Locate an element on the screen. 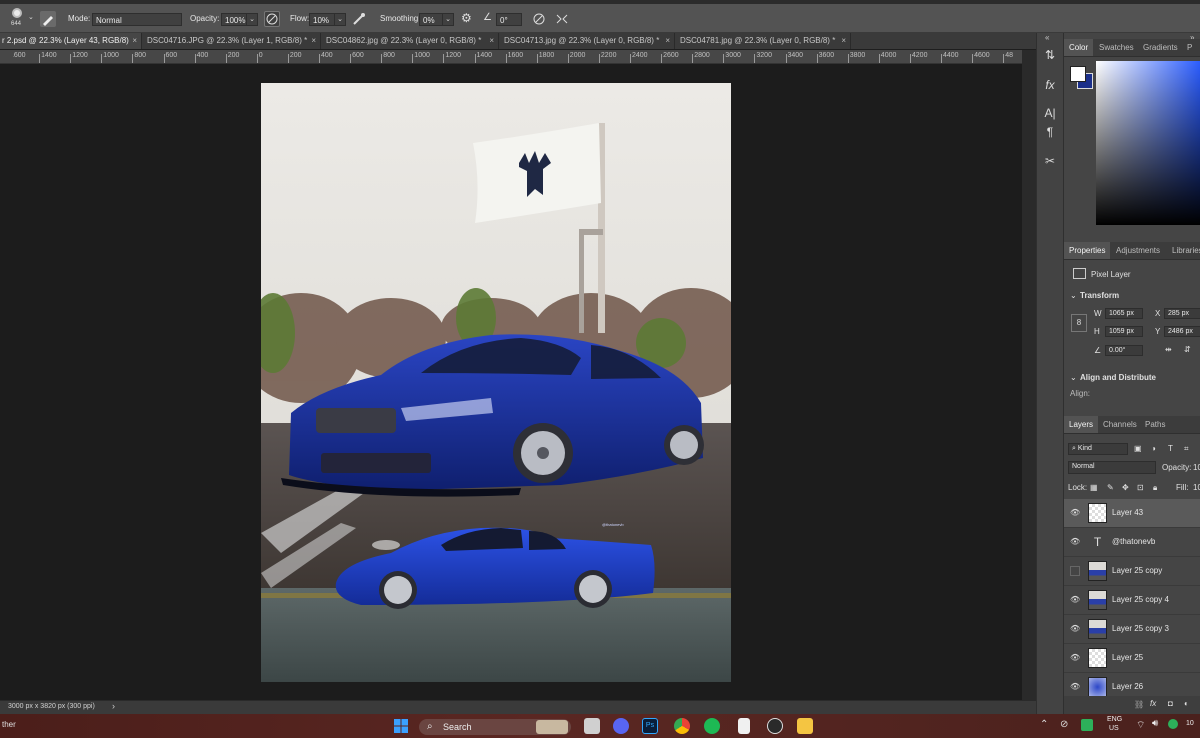 The width and height of the screenshot is (1200, 738). layer-opacity-value: 10 is located at coordinates (1196, 467).